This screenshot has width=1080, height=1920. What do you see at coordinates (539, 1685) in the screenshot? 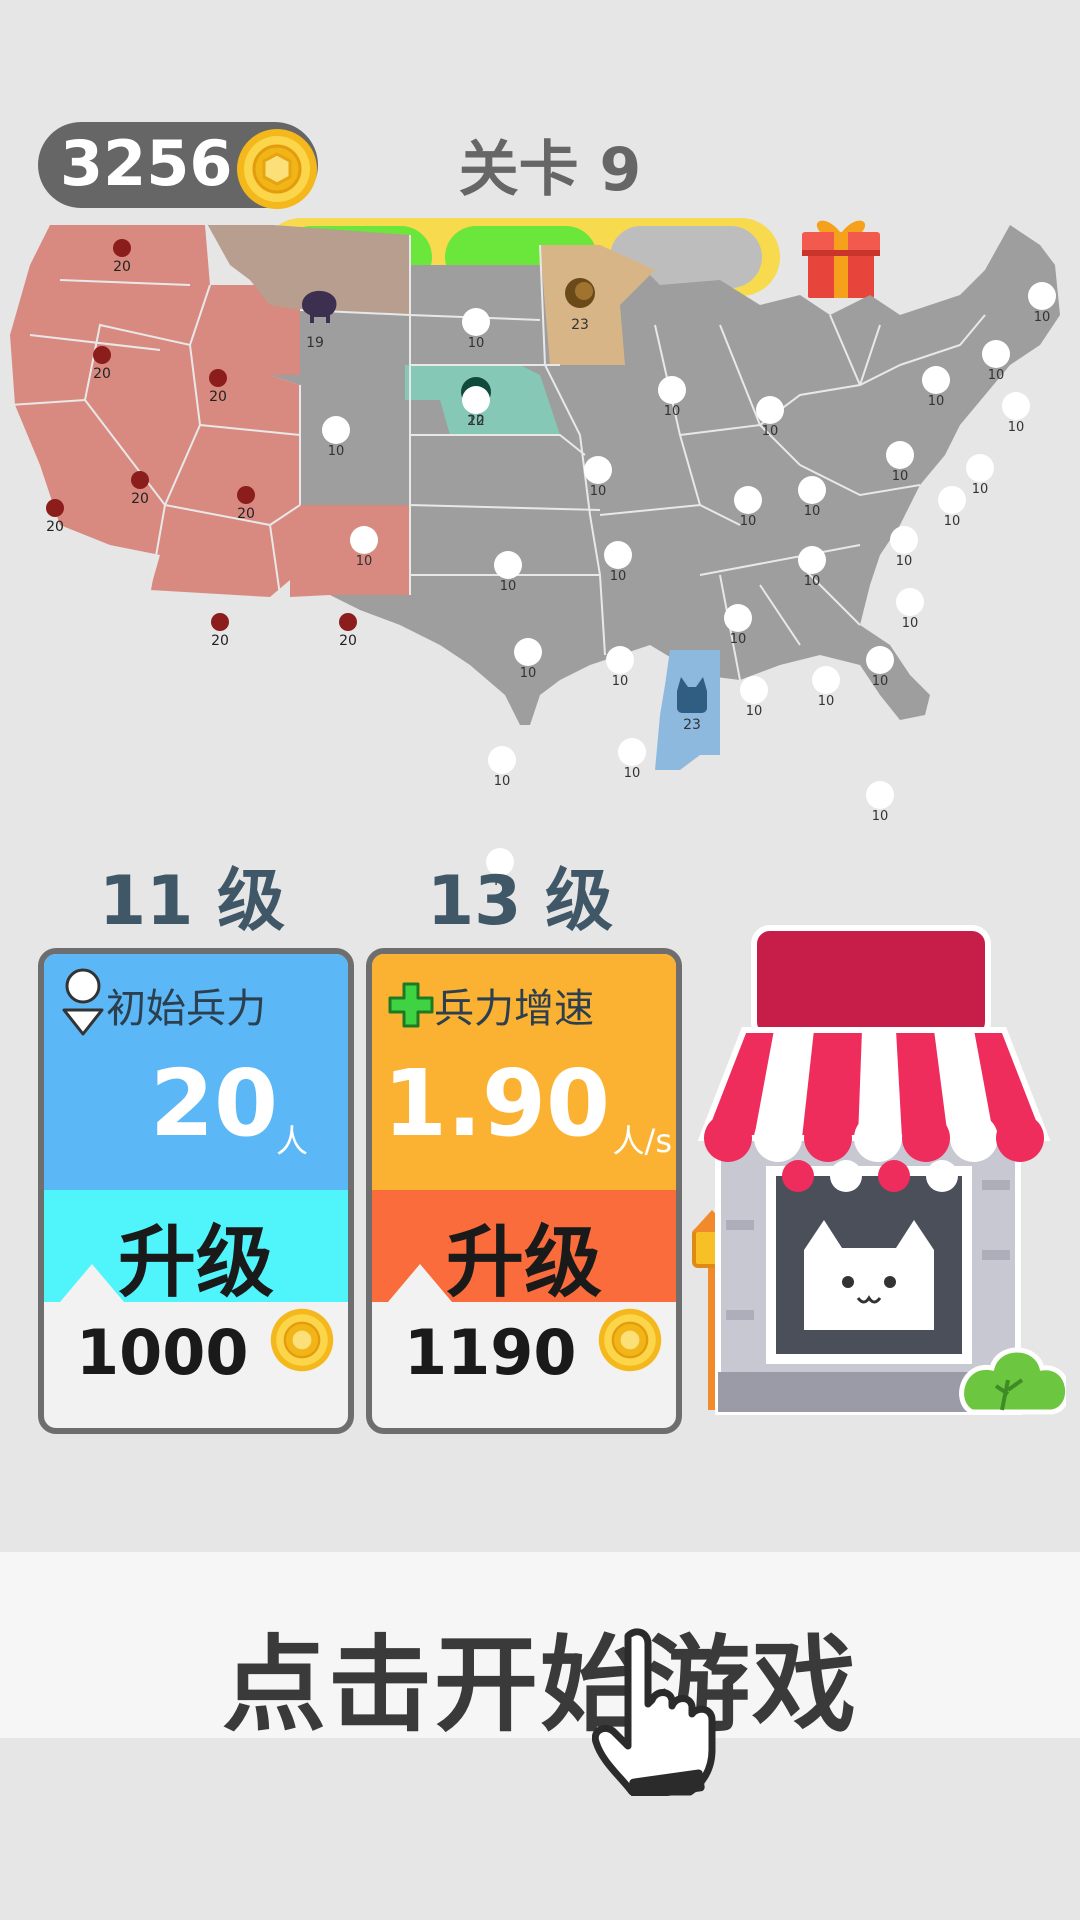
I see `start-game-label: 点击开始游戏` at bounding box center [539, 1685].